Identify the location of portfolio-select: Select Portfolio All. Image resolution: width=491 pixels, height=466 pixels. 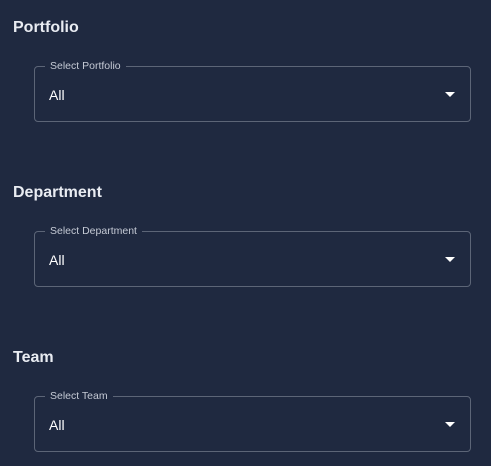
(252, 90).